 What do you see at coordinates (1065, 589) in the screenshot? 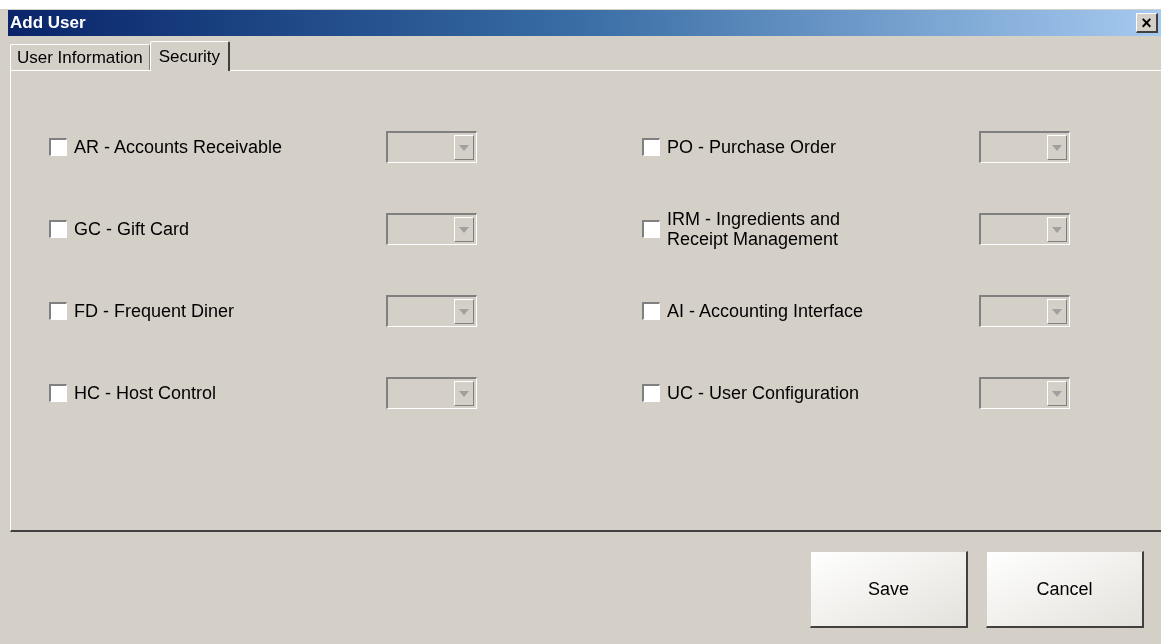
I see `dialog-button: Cancel` at bounding box center [1065, 589].